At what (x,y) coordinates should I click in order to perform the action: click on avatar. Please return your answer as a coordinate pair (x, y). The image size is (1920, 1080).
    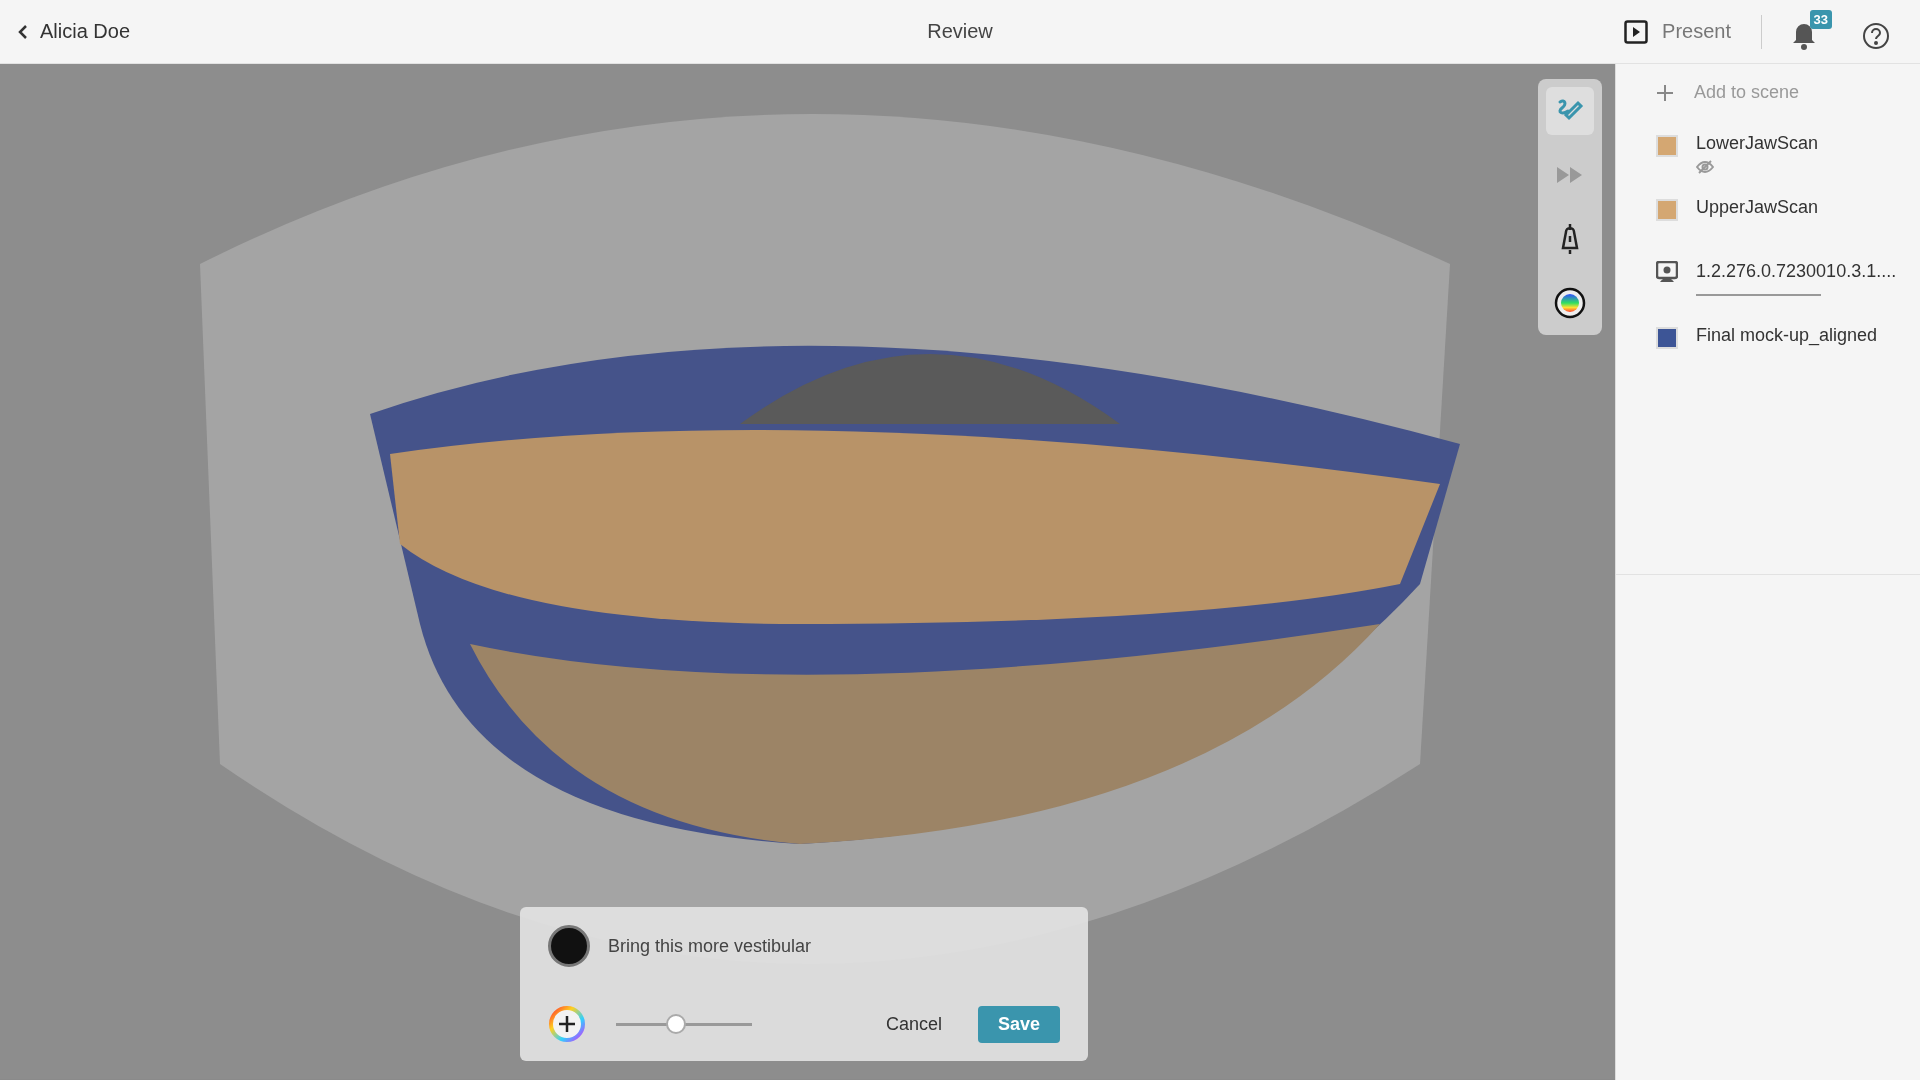
    Looking at the image, I should click on (569, 946).